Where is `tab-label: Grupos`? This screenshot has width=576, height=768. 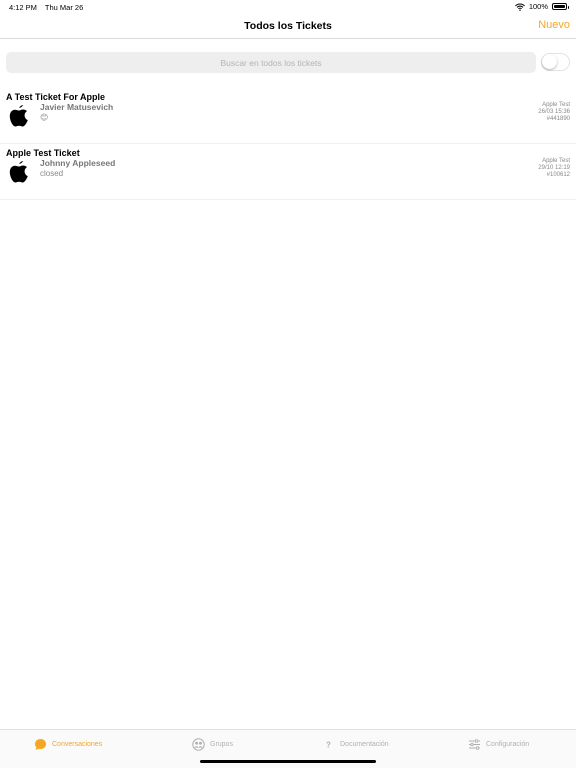 tab-label: Grupos is located at coordinates (221, 744).